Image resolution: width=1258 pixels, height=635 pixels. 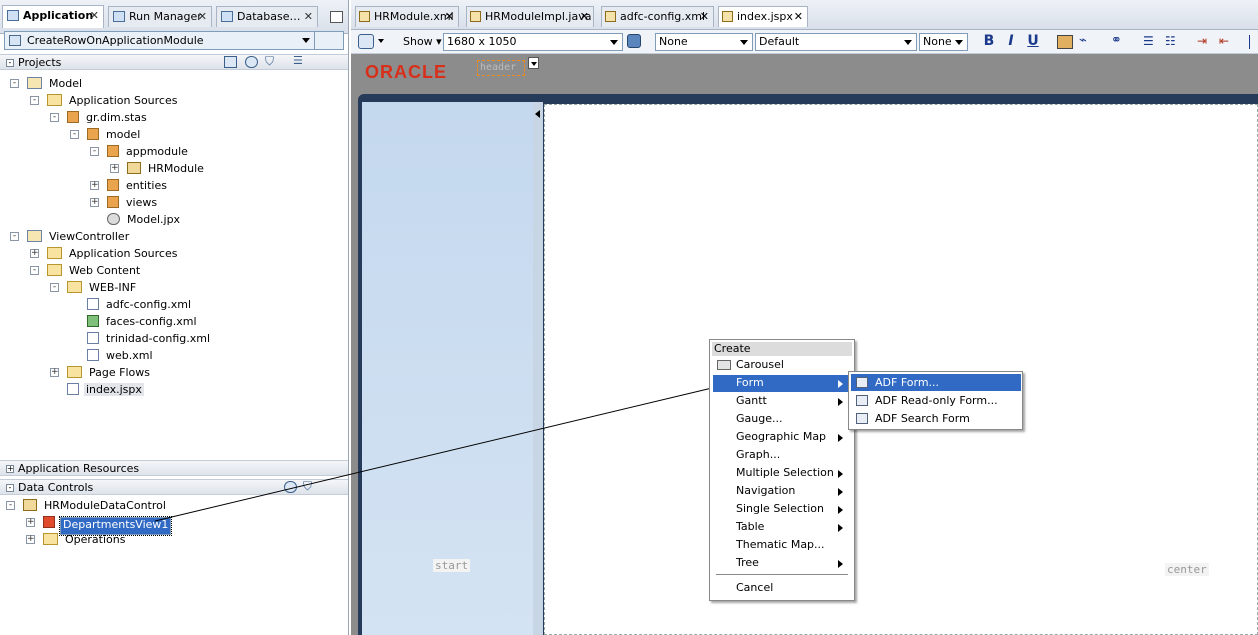 I want to click on menu-item-label: Gantt, so click(x=751, y=400).